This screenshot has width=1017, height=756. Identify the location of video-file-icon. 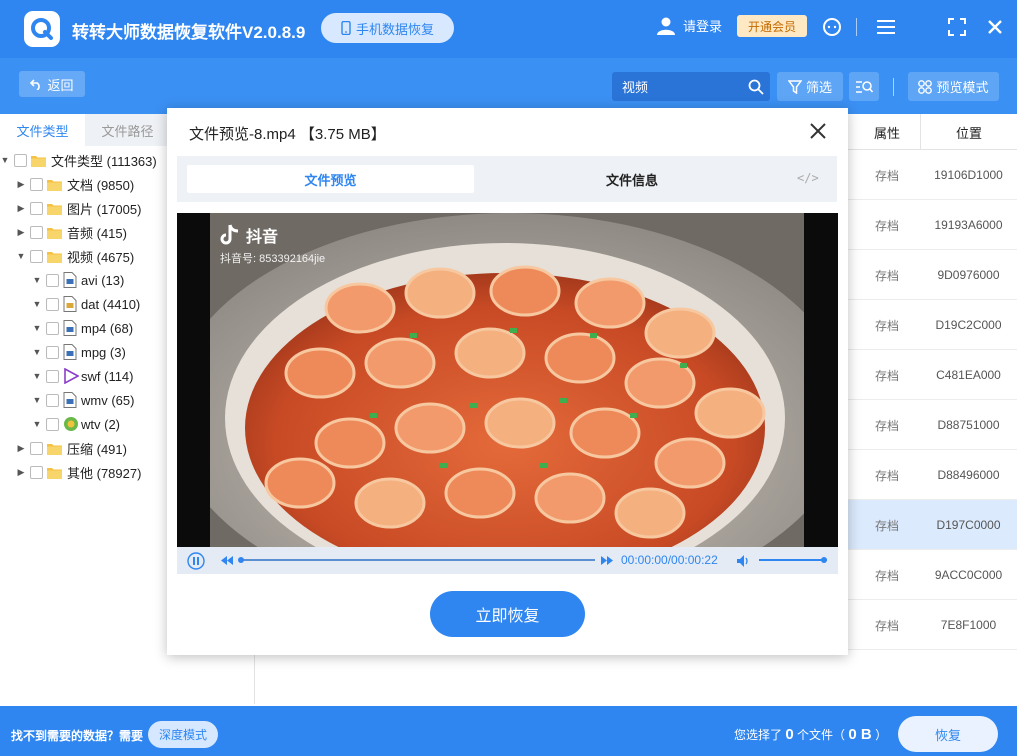
(70, 400).